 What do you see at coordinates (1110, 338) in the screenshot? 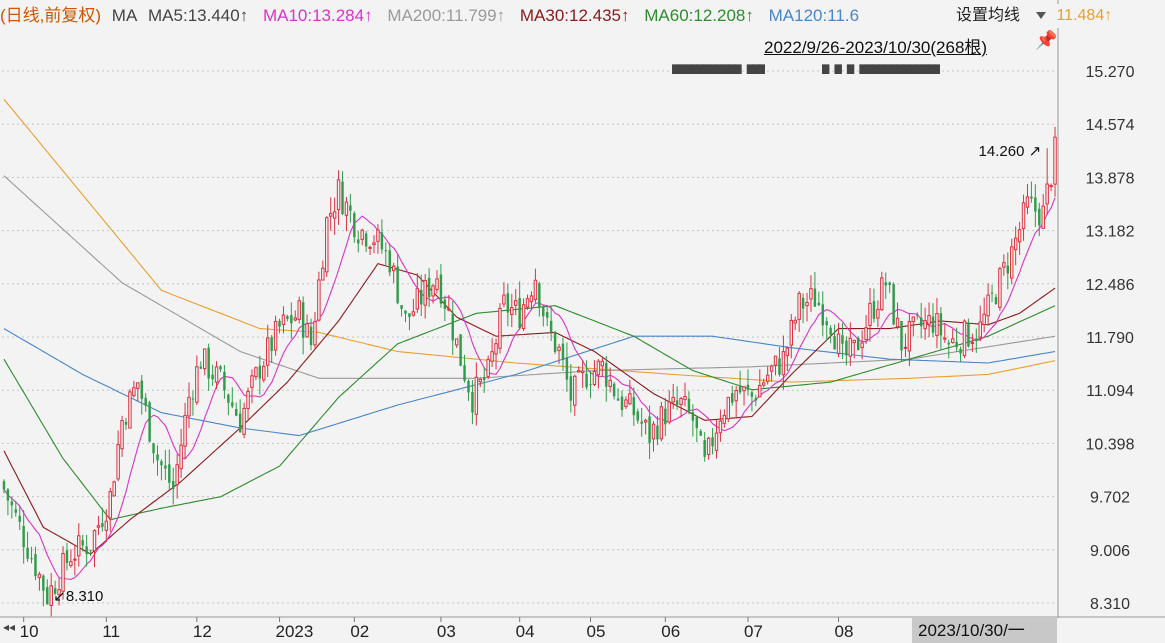
I see `y-tick-label: 11.790` at bounding box center [1110, 338].